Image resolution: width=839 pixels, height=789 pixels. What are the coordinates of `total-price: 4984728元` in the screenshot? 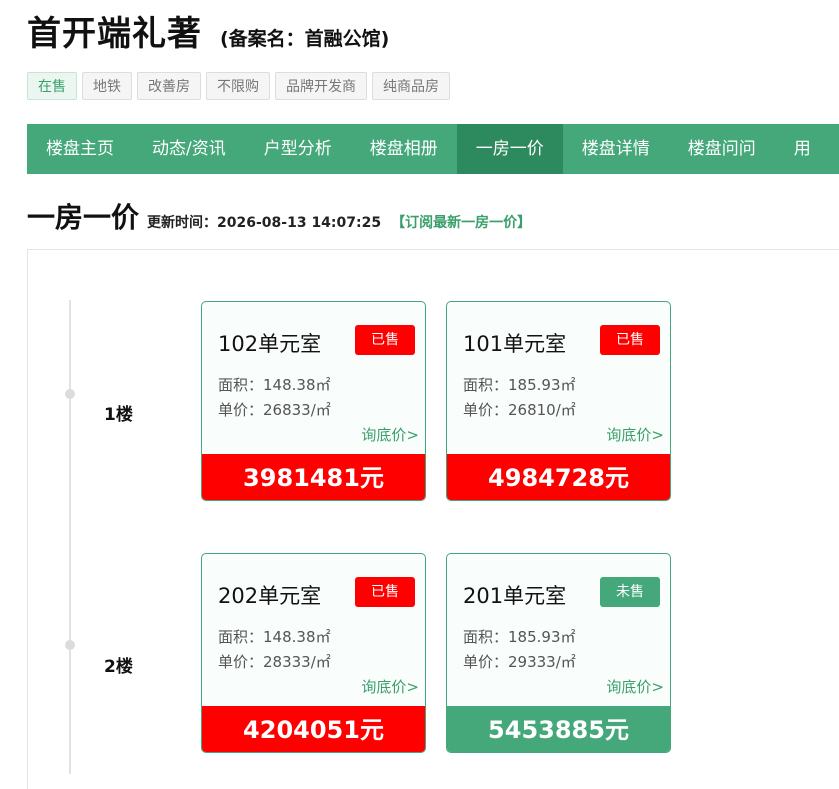 It's located at (558, 477).